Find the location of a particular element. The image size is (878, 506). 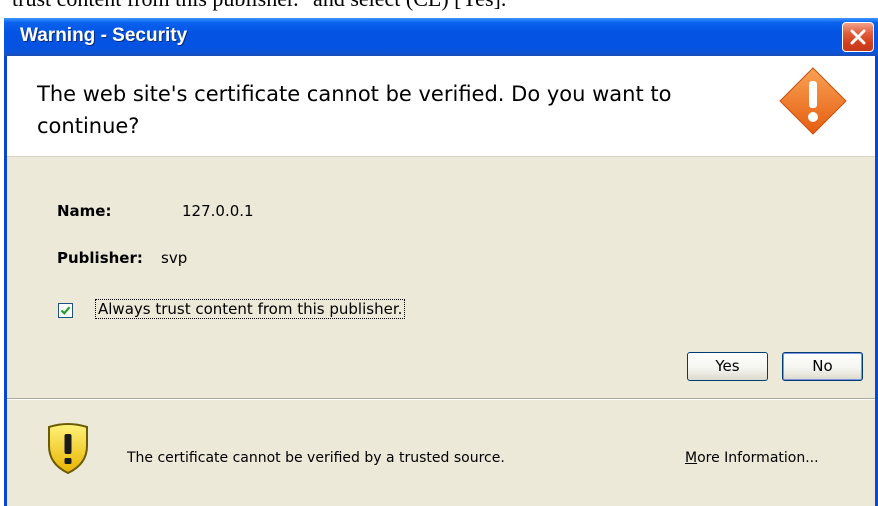

publisher-value: svp is located at coordinates (174, 258).